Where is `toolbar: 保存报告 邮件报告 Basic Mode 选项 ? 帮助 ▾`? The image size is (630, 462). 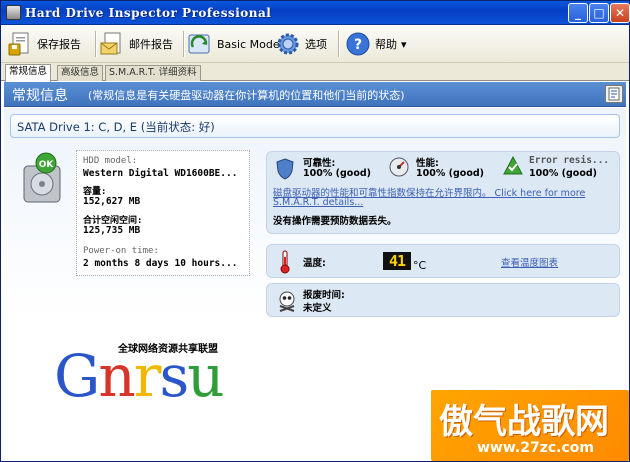
toolbar: 保存报告 邮件报告 Basic Mode 选项 ? 帮助 ▾ is located at coordinates (315, 44).